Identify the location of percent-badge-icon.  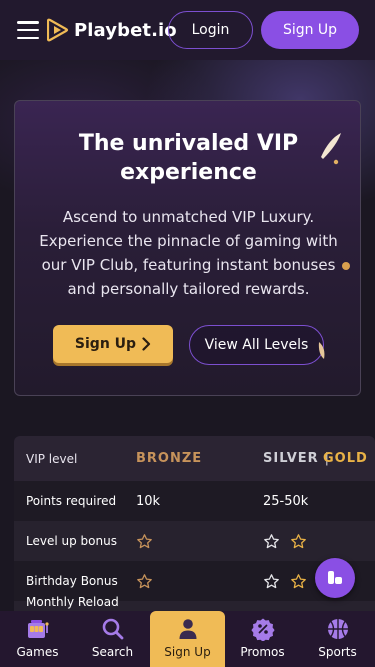
(262, 629).